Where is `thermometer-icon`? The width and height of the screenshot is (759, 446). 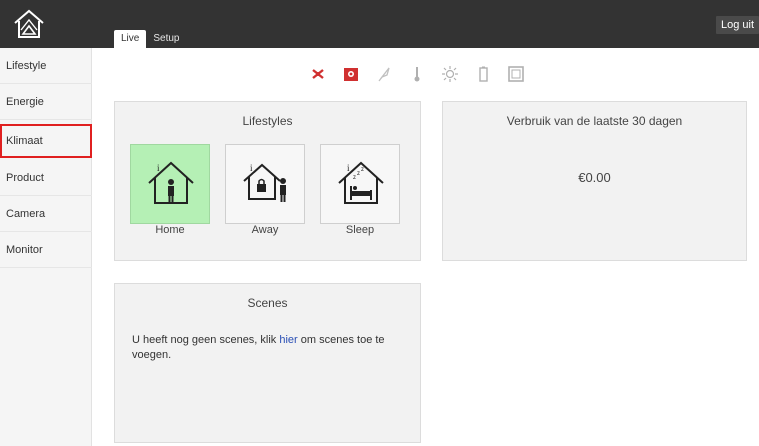 thermometer-icon is located at coordinates (417, 74).